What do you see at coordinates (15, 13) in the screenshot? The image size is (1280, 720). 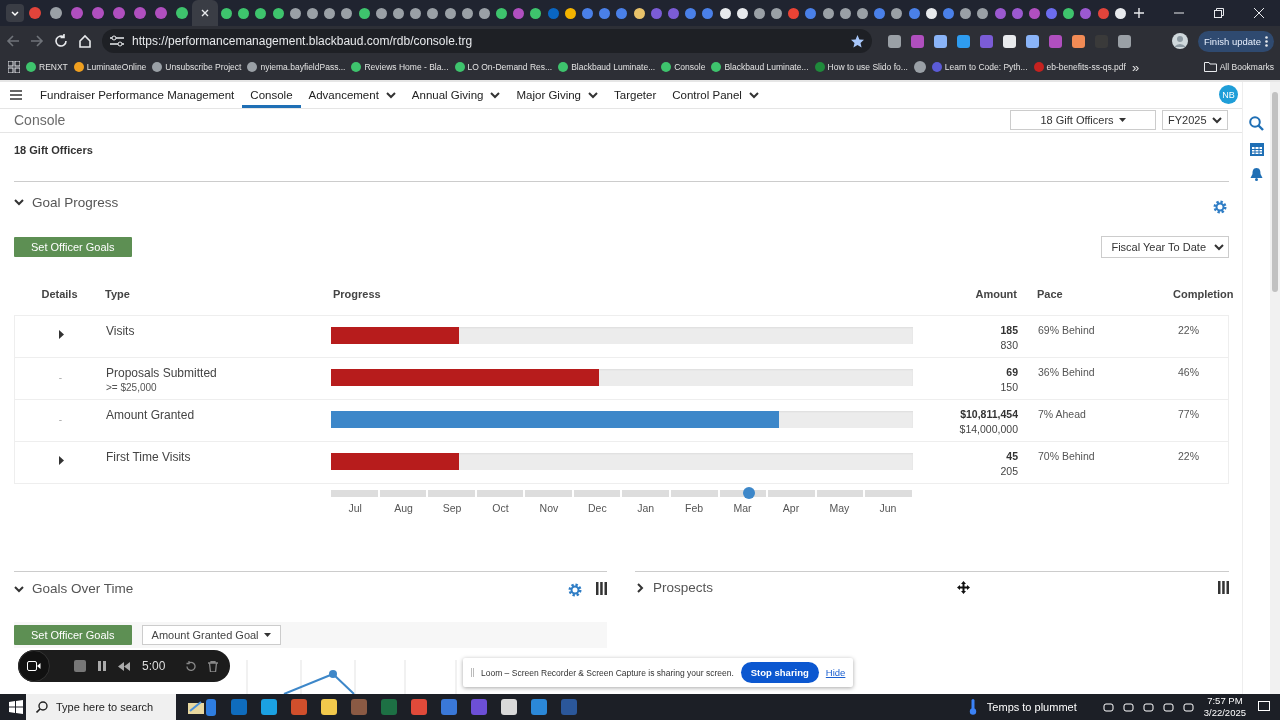 I see `tab-list-icon` at bounding box center [15, 13].